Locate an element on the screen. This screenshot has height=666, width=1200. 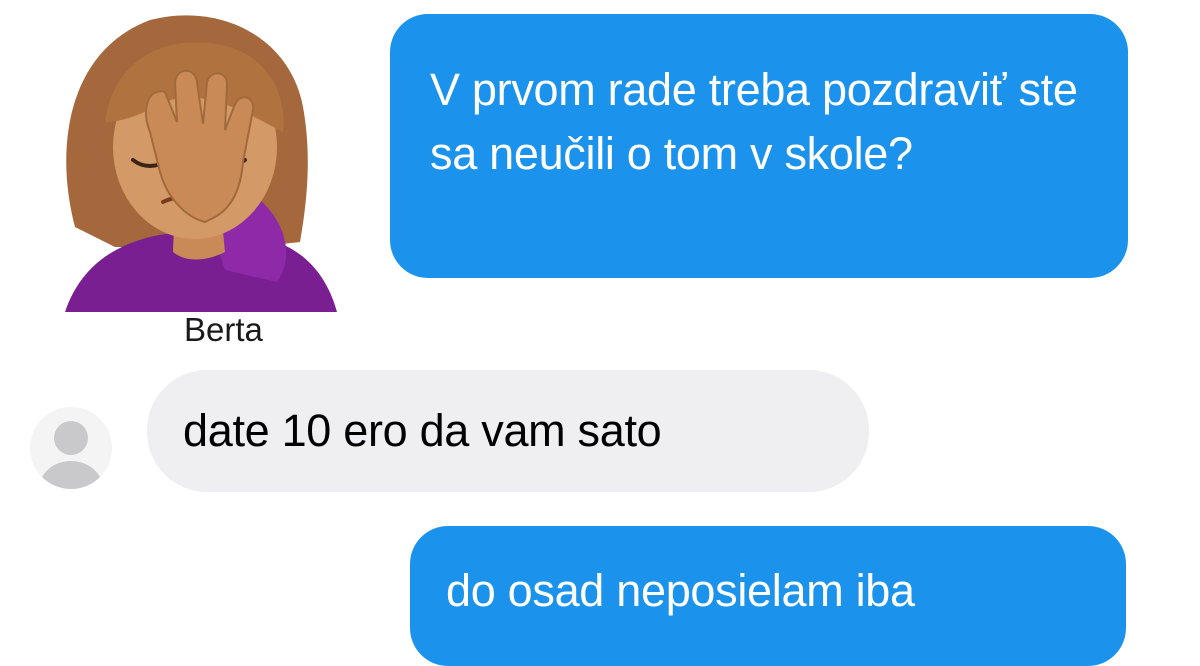
message-text: date 10 ero da vam sato is located at coordinates (422, 430).